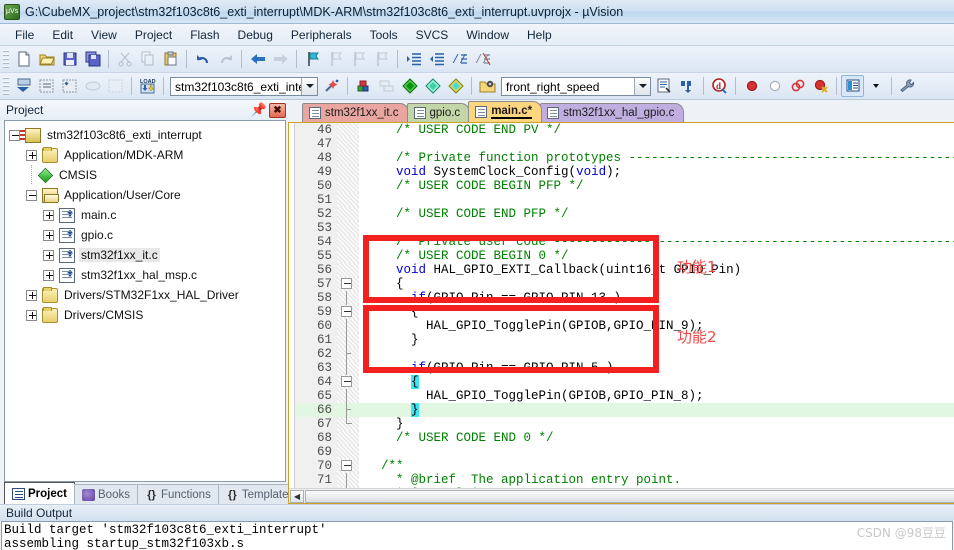 The width and height of the screenshot is (954, 550). Describe the element at coordinates (432, 35) in the screenshot. I see `menu-item-svcs: SVCS` at that location.